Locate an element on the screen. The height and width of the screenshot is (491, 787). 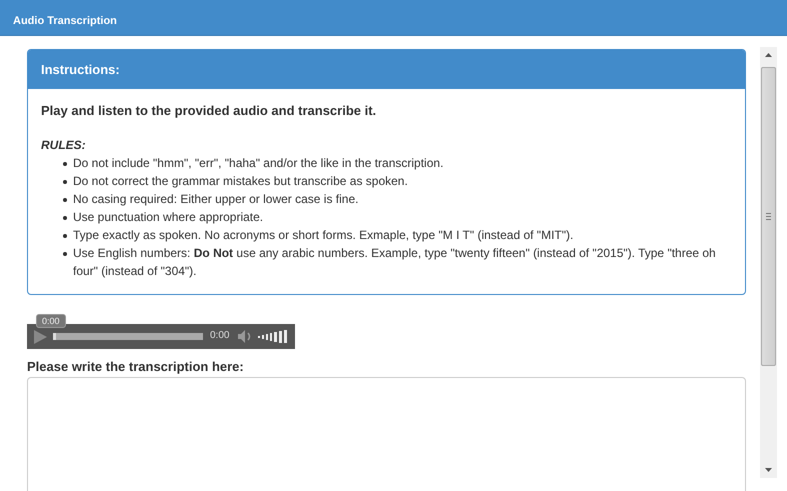
rule-text: No casing required: Either upper or lower case is fine. is located at coordinates (215, 199).